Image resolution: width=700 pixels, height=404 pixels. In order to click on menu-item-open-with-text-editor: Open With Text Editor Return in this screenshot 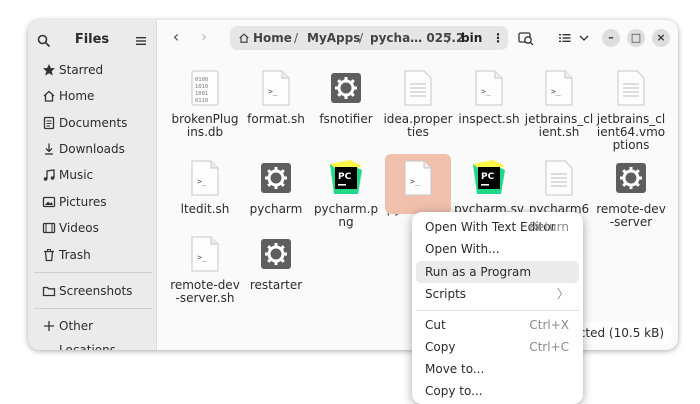, I will do `click(497, 227)`.